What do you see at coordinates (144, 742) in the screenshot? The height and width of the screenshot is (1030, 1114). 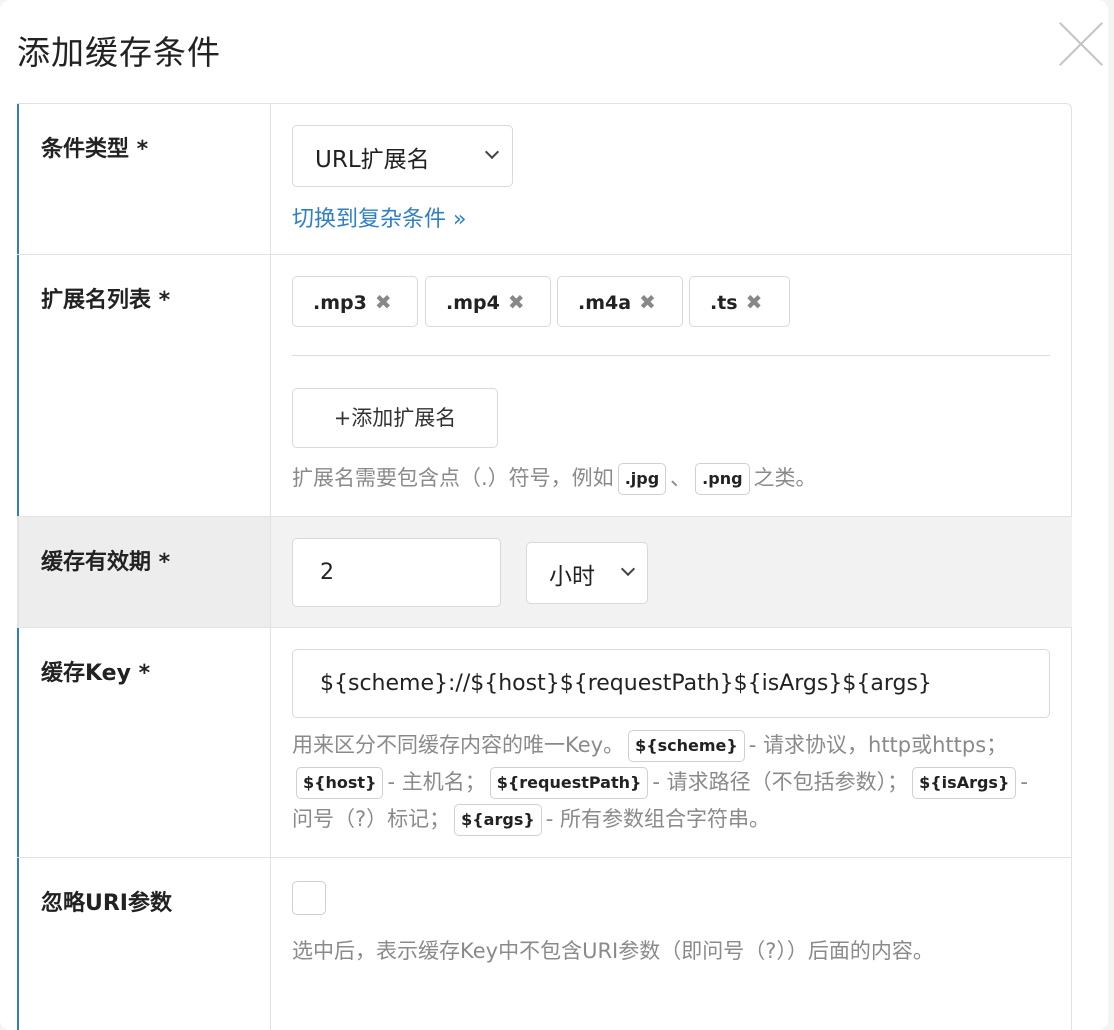 I see `cache-key-label: 缓存Key *` at bounding box center [144, 742].